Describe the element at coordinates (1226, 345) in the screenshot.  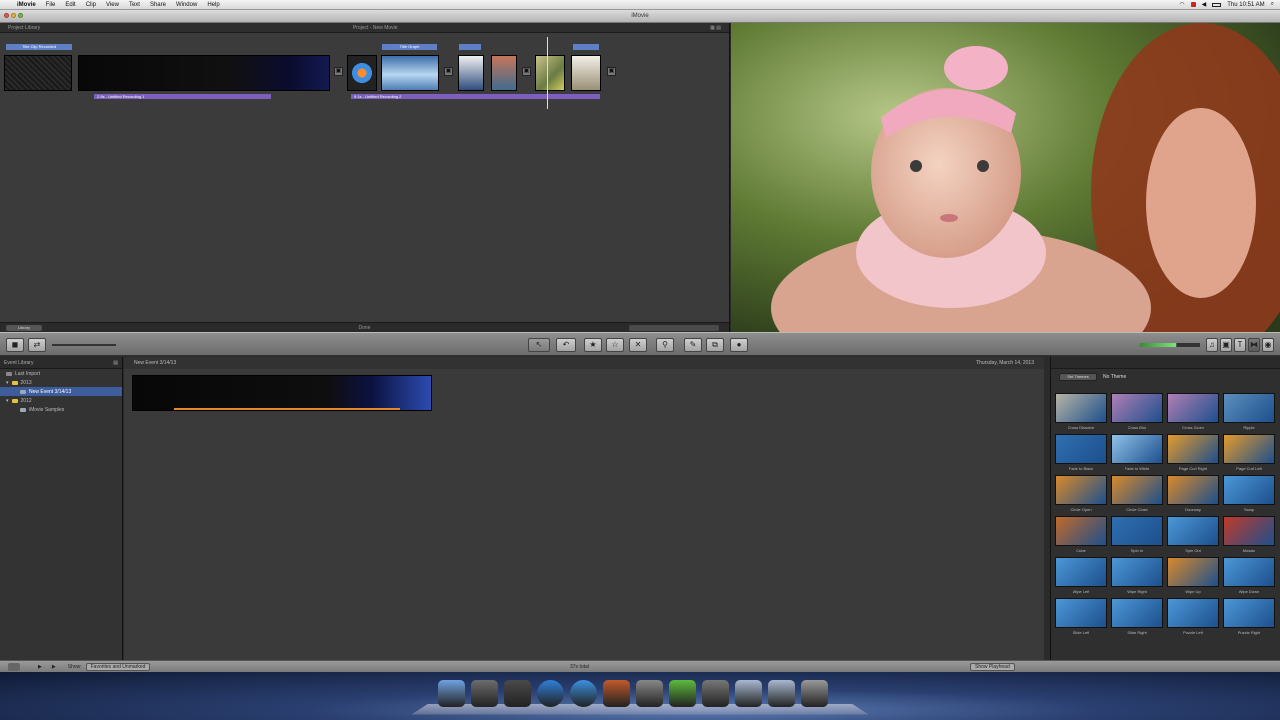
I see `browser-photos-button: ▣` at that location.